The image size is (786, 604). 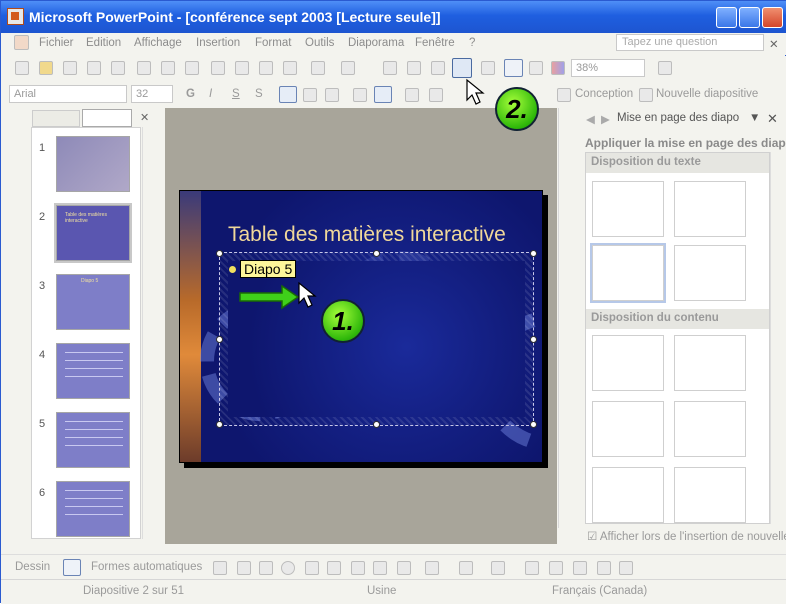 What do you see at coordinates (22, 68) in the screenshot?
I see `new-icon` at bounding box center [22, 68].